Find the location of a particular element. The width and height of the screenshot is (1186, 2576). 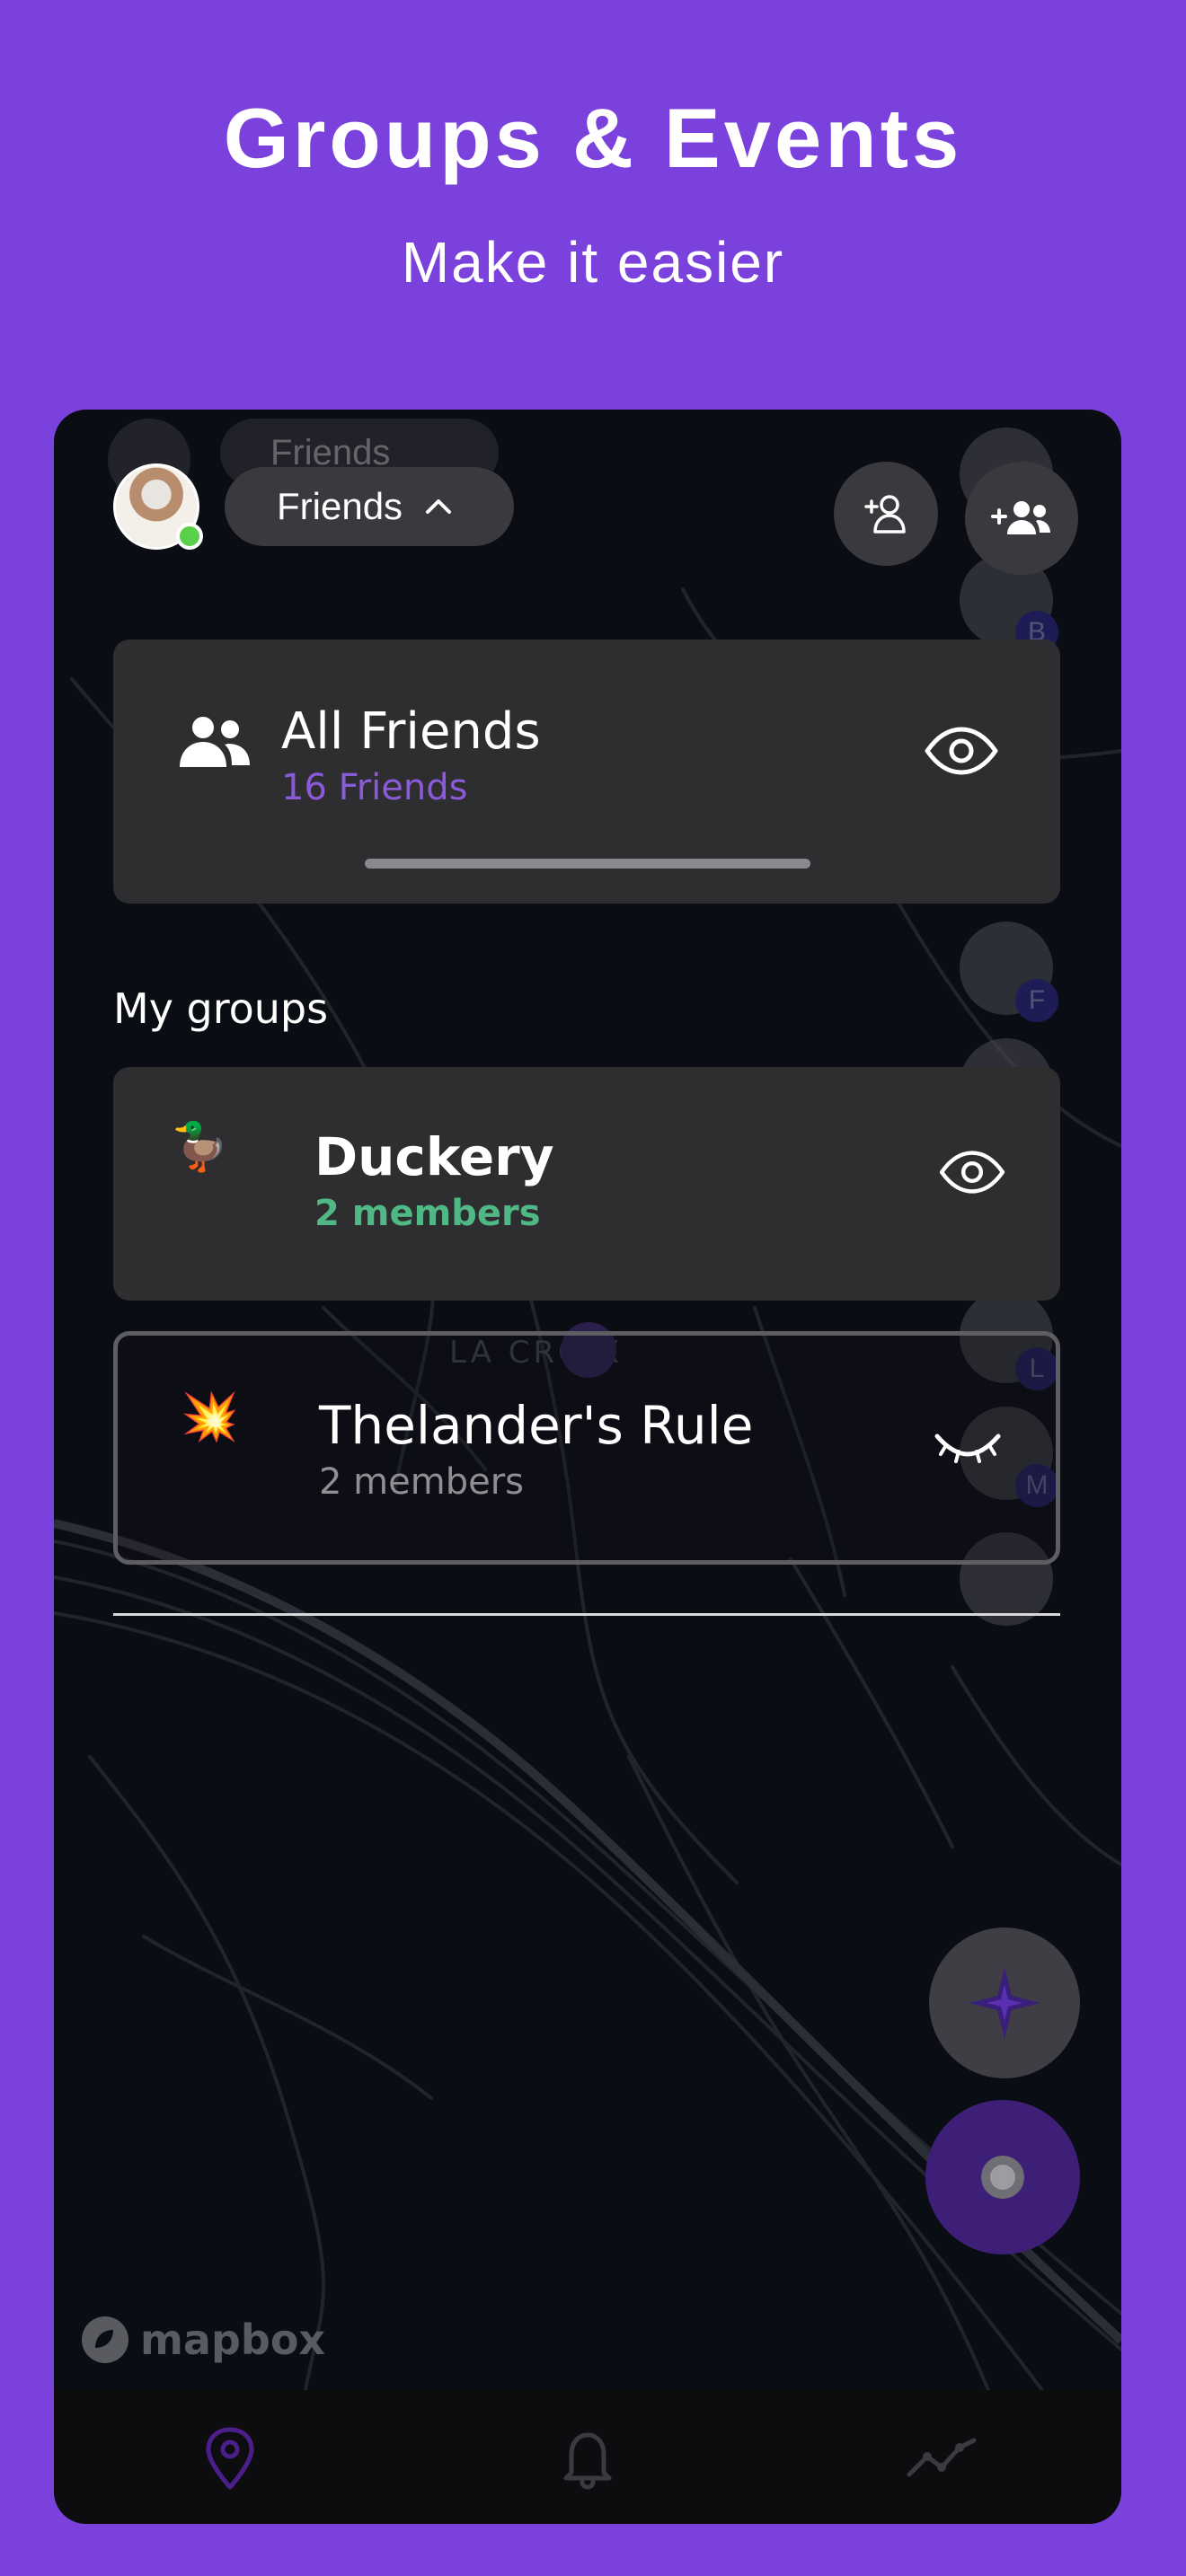

notifications-tab is located at coordinates (588, 2458).